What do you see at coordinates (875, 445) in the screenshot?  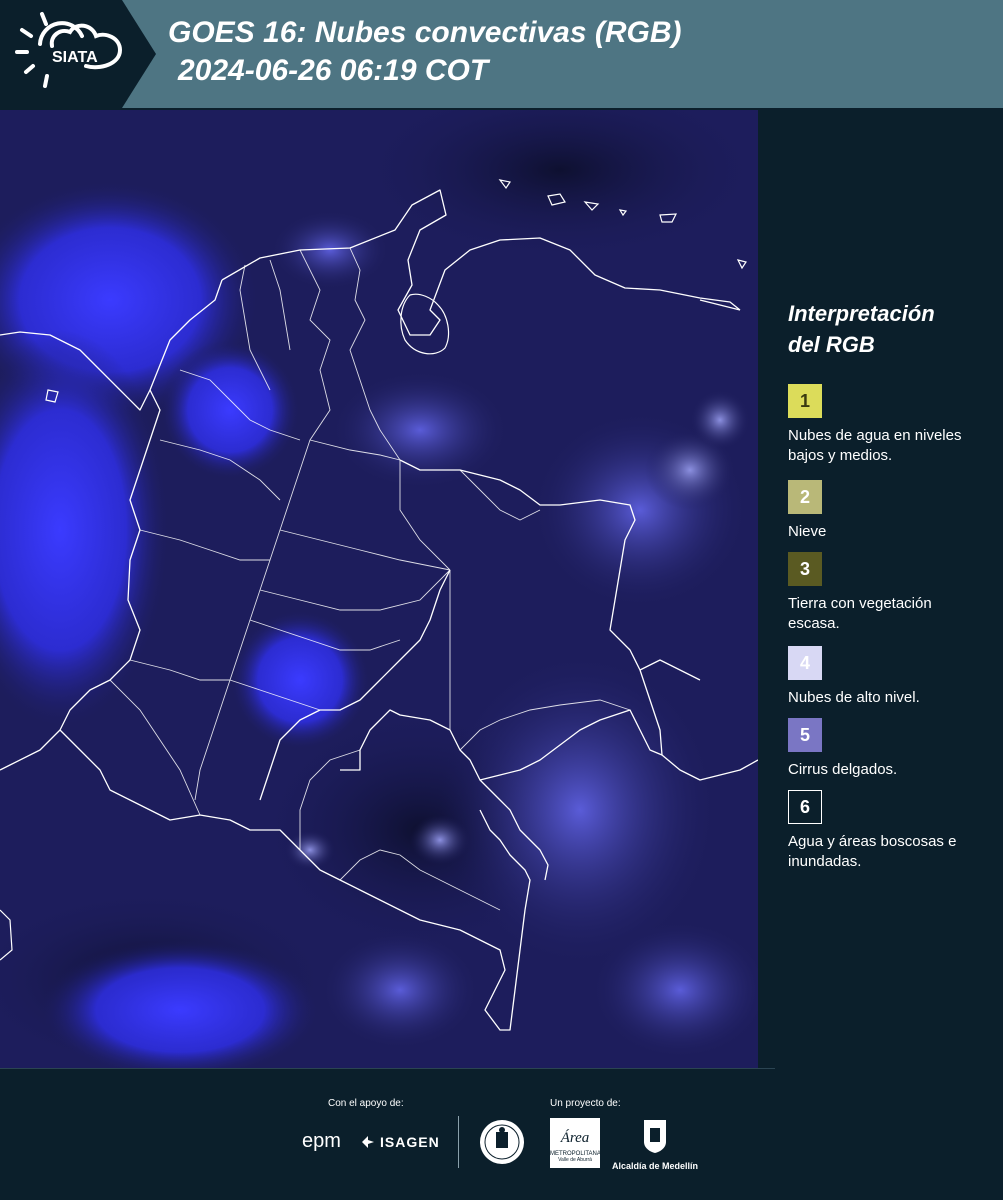 I see `legend-label-1: Nubes de agua en niveles bajos y medios.` at bounding box center [875, 445].